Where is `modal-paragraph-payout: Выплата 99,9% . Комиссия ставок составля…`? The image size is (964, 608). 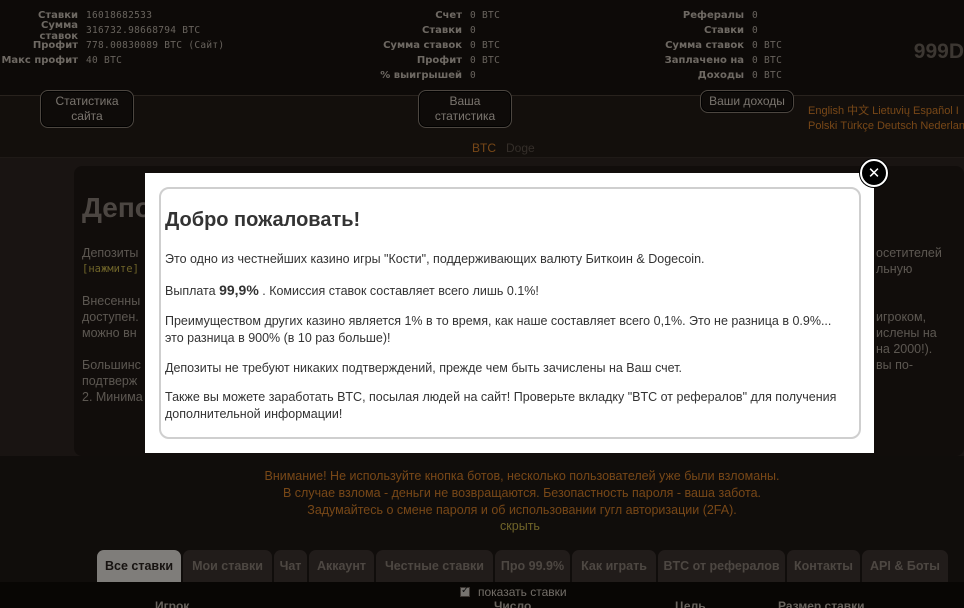 modal-paragraph-payout: Выплата 99,9% . Комиссия ставок составля… is located at coordinates (505, 291).